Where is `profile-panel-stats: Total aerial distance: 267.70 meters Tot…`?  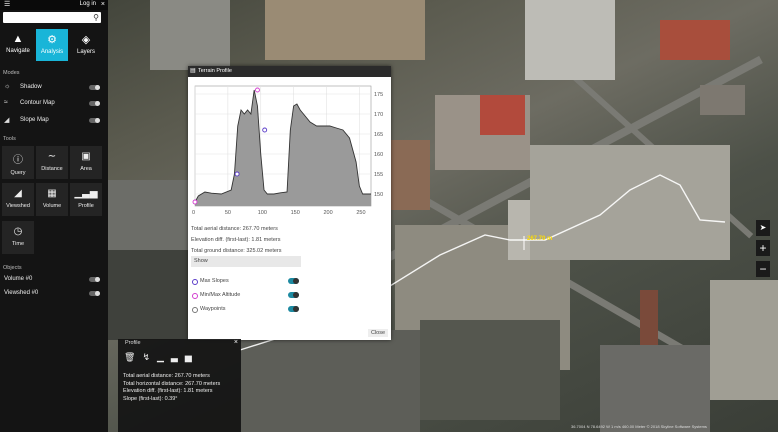 profile-panel-stats: Total aerial distance: 267.70 meters Tot… is located at coordinates (171, 388).